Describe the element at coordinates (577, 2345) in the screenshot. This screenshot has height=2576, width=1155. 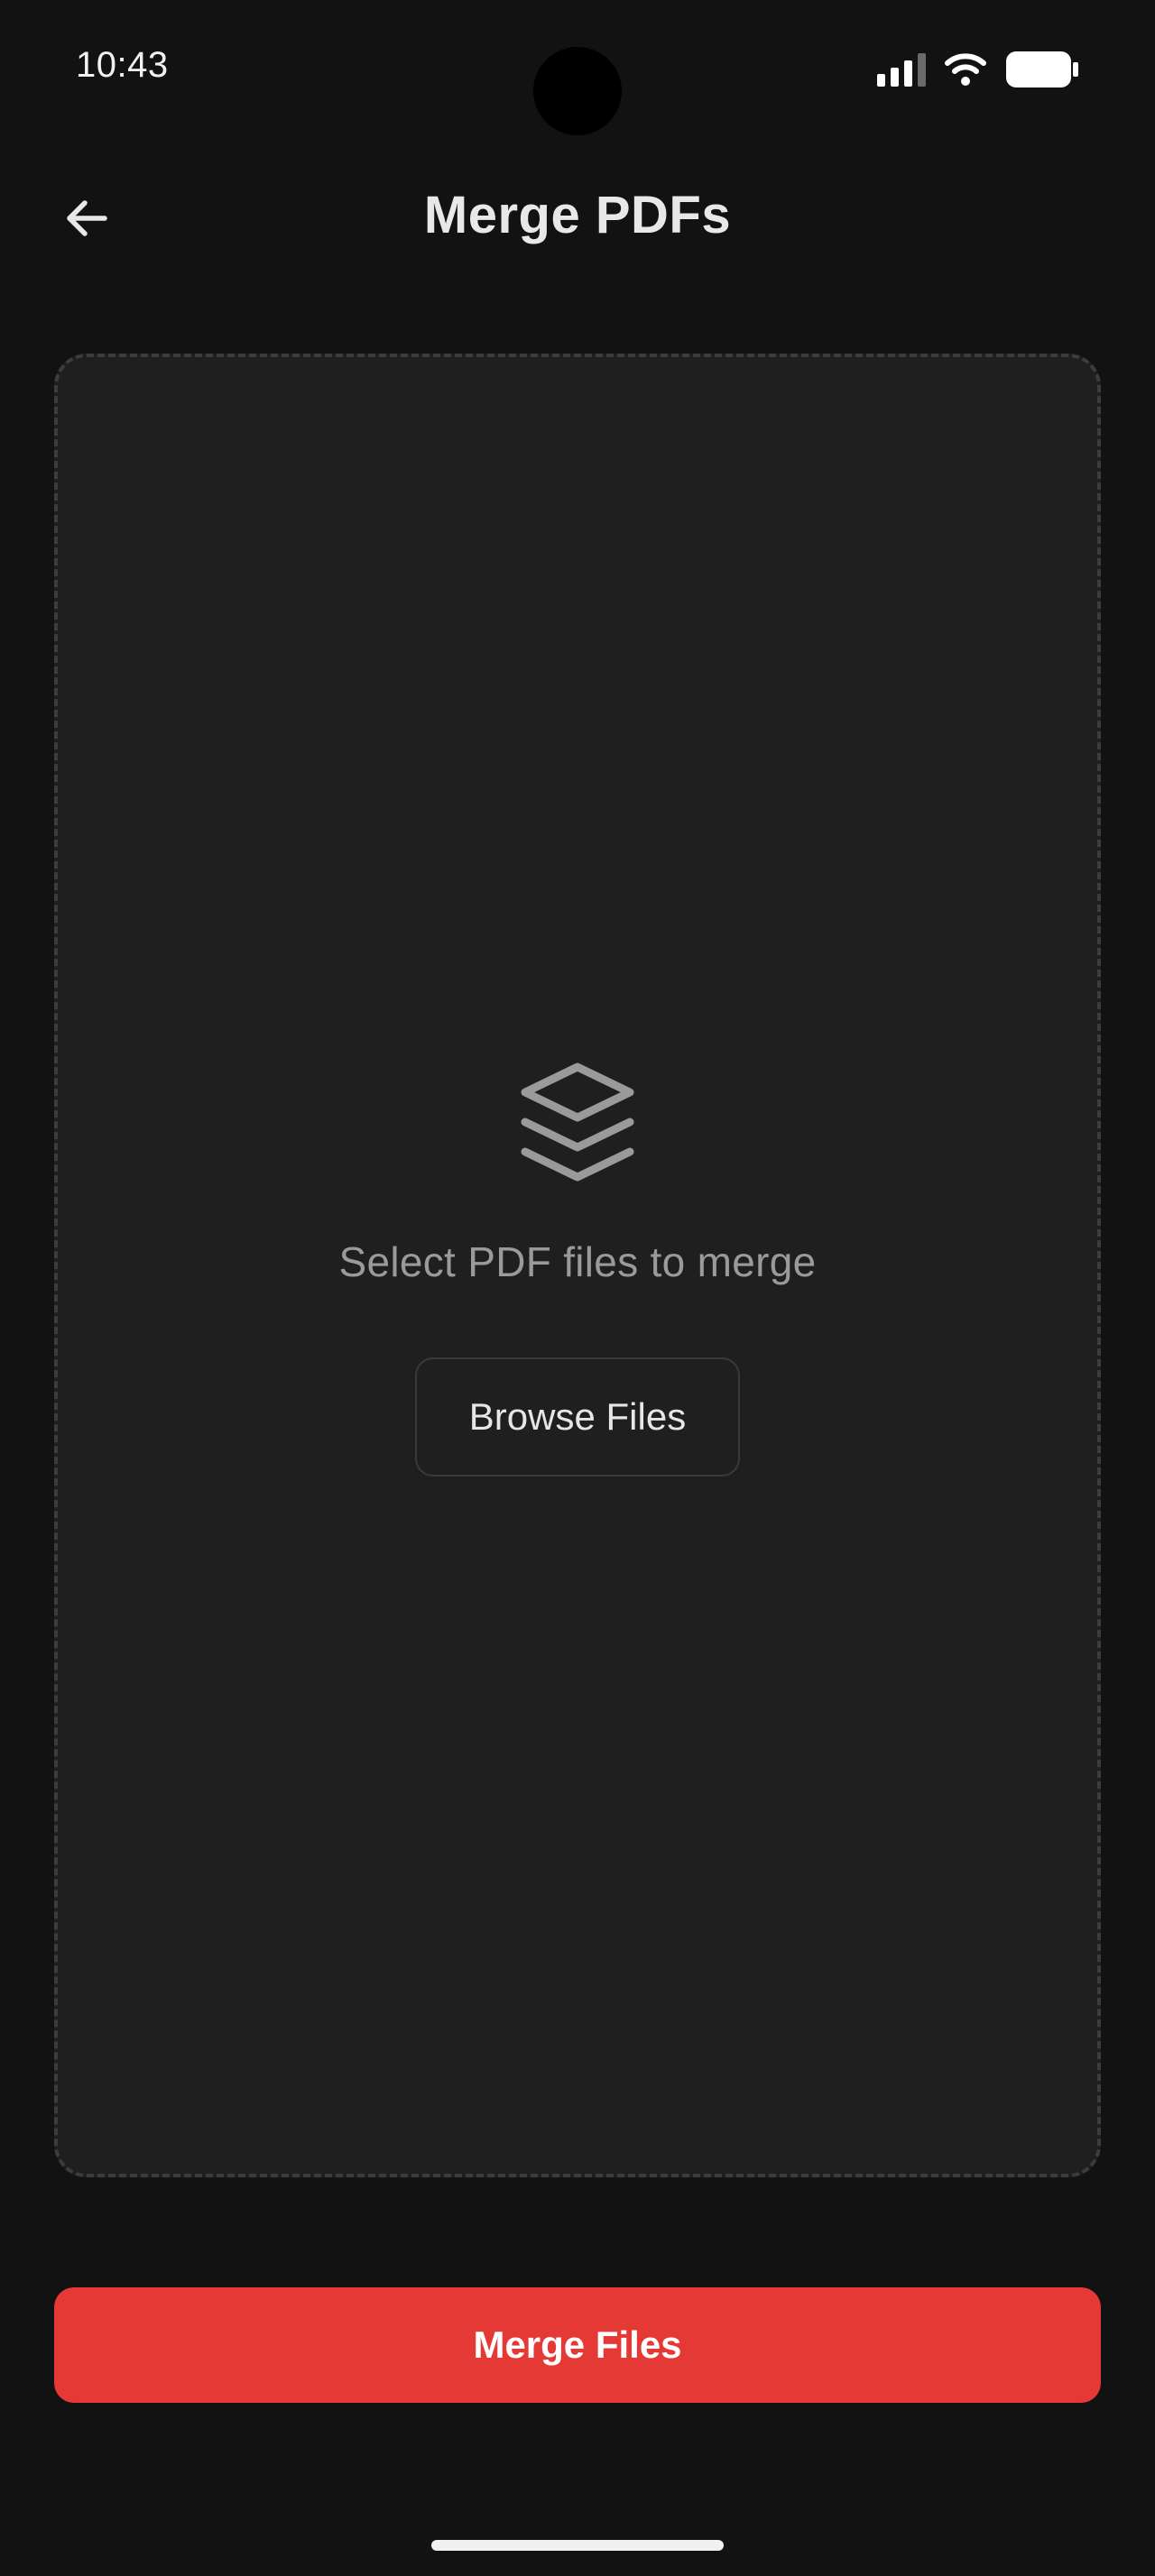
I see `merge-files-button: Merge Files` at that location.